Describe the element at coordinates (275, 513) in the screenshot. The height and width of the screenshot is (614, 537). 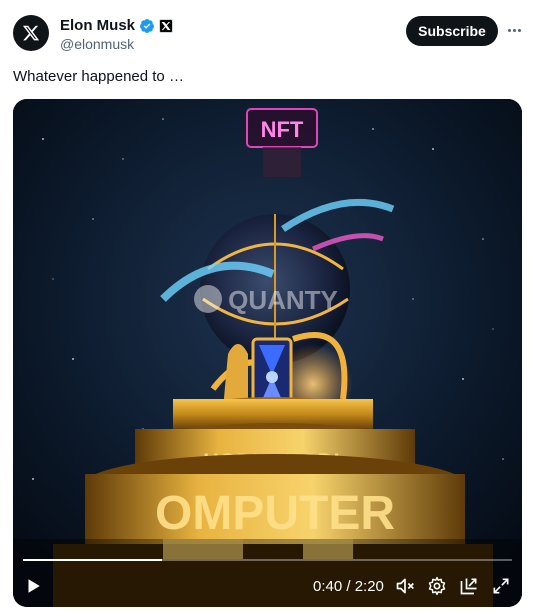
I see `svg-text: OMPUTER` at that location.